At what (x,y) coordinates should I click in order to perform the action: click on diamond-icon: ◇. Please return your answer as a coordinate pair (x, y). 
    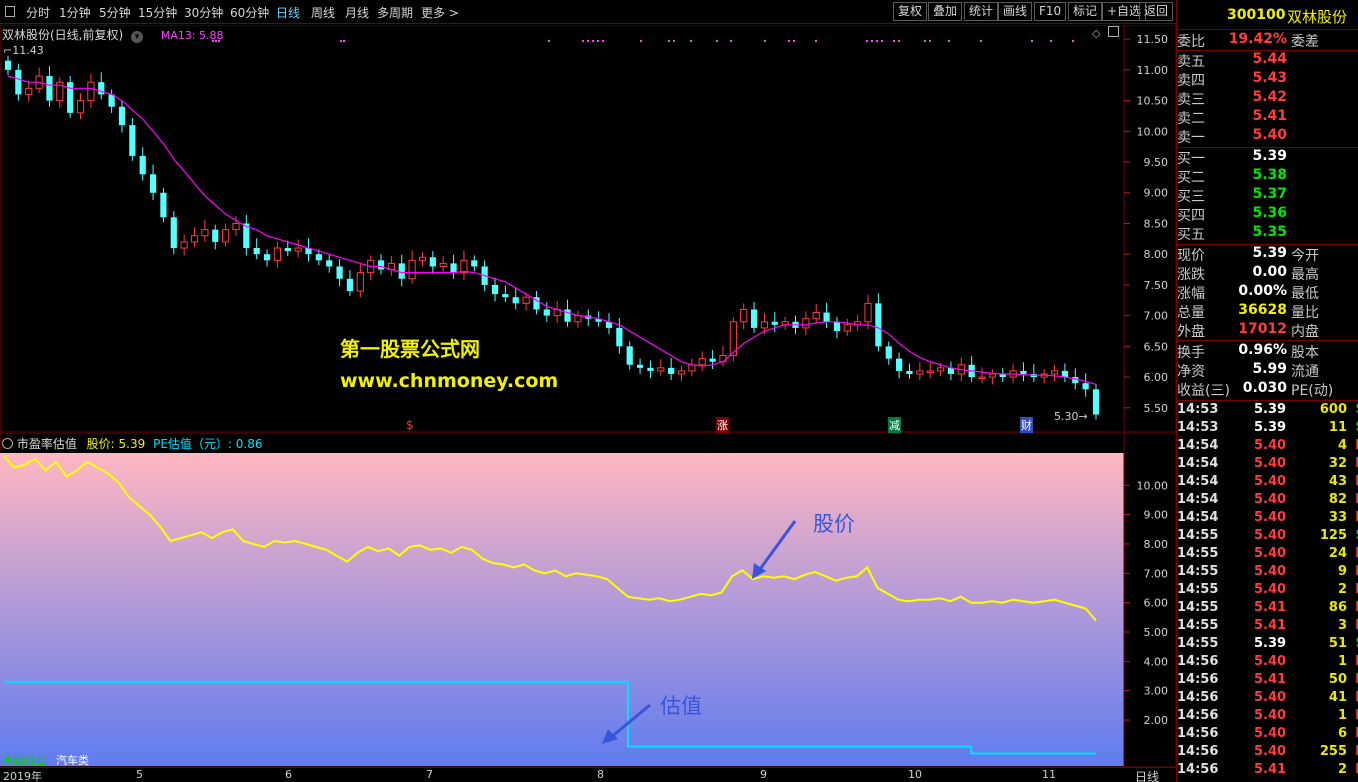
    Looking at the image, I should click on (1096, 33).